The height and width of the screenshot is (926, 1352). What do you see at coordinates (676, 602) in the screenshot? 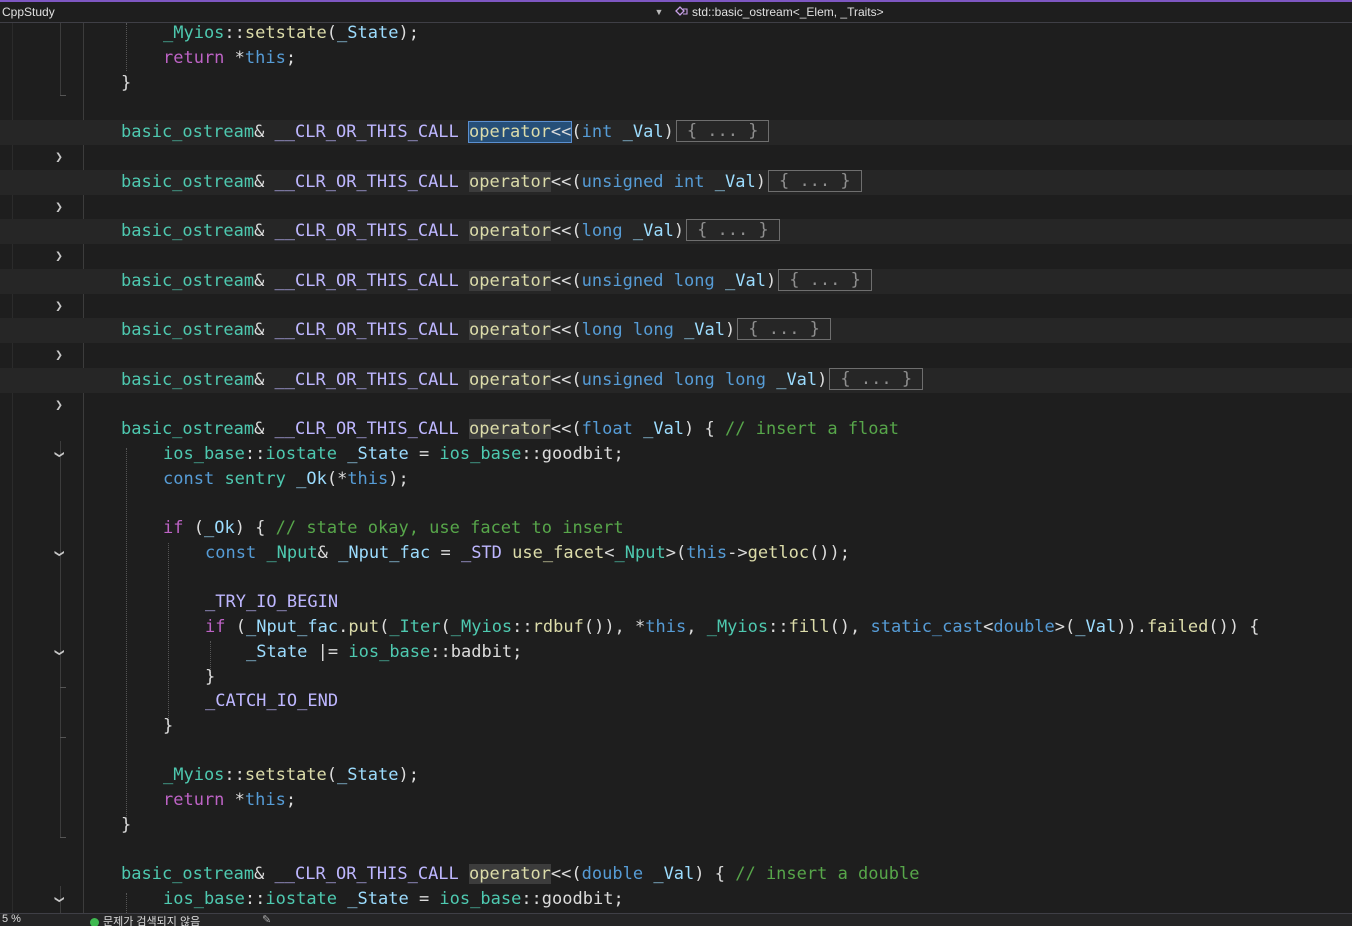
I see `code-line: _TRY_IO_BEGIN` at bounding box center [676, 602].